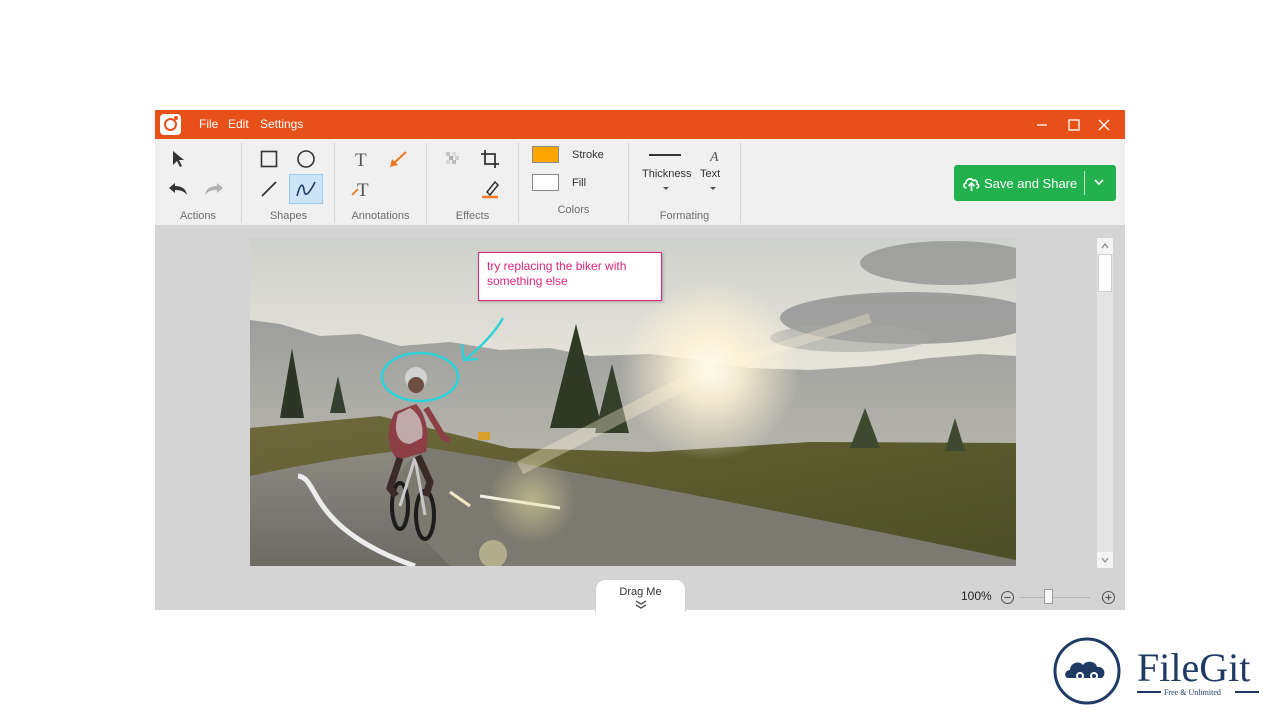 The height and width of the screenshot is (720, 1280). What do you see at coordinates (684, 216) in the screenshot?
I see `formatting-label: Formating` at bounding box center [684, 216].